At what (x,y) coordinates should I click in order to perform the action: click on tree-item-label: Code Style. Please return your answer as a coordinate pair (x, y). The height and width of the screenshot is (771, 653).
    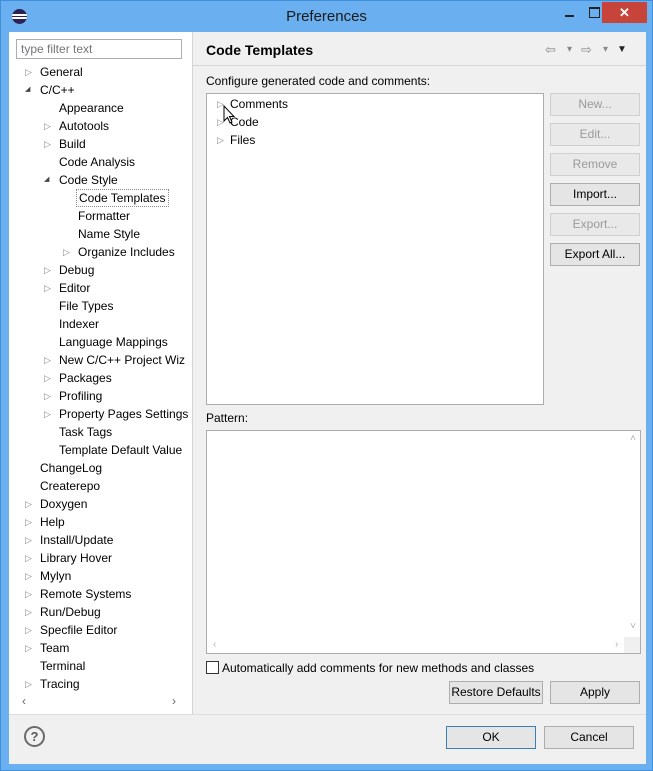
    Looking at the image, I should click on (88, 180).